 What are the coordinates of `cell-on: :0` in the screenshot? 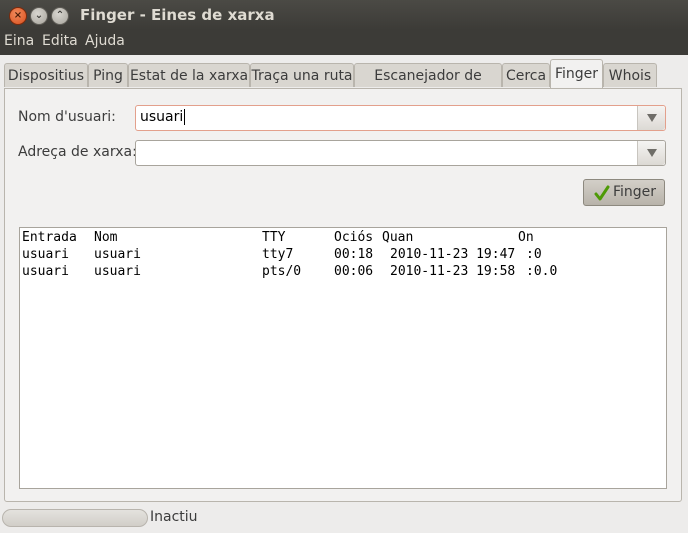 It's located at (534, 254).